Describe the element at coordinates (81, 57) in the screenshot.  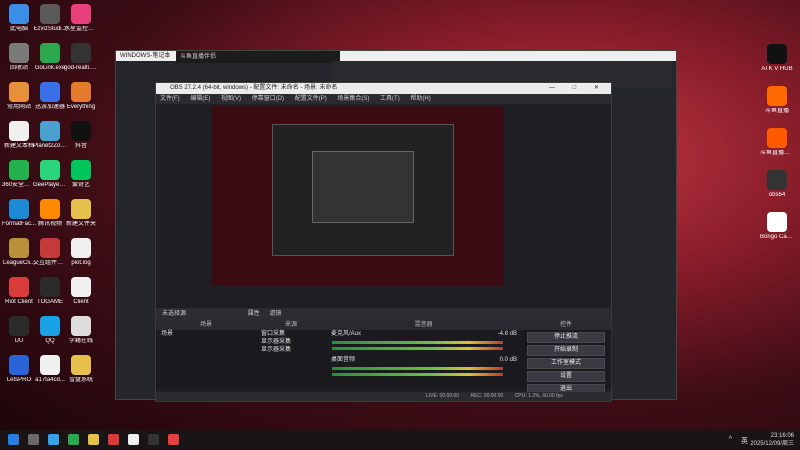
I see `desktop-icon: god-realti...快捷方式` at that location.